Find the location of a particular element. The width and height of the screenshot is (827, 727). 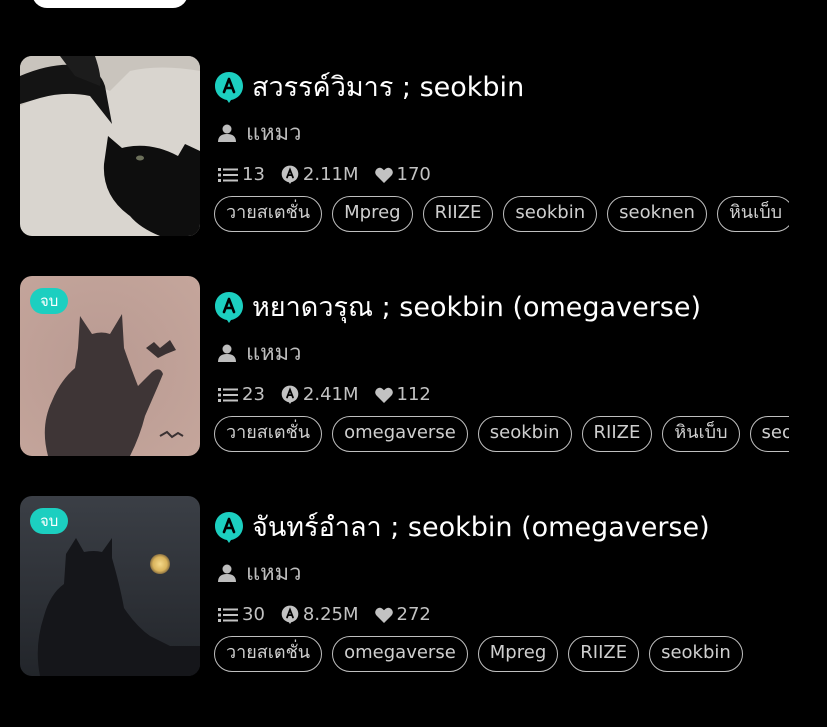

story-title: จันทร์อำลา ; seokbin (omegaverse) is located at coordinates (481, 526).